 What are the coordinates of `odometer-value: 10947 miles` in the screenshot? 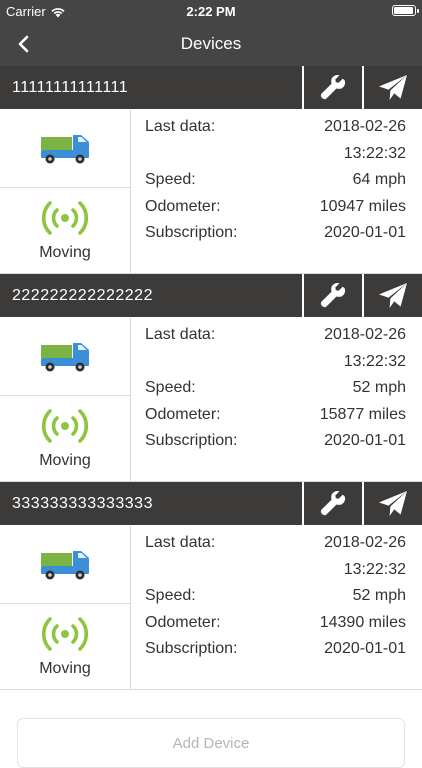 It's located at (362, 206).